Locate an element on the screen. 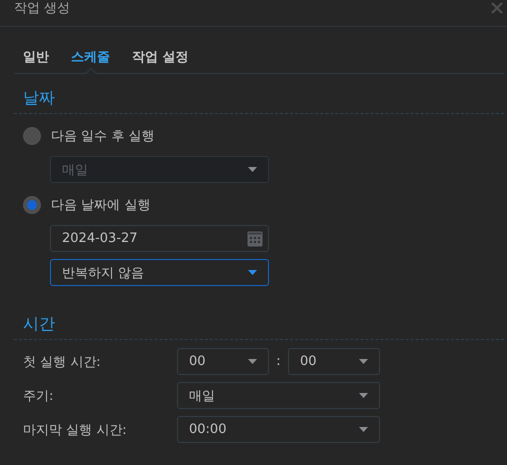  radio-label: 다음 일수 후 실행 is located at coordinates (102, 136).